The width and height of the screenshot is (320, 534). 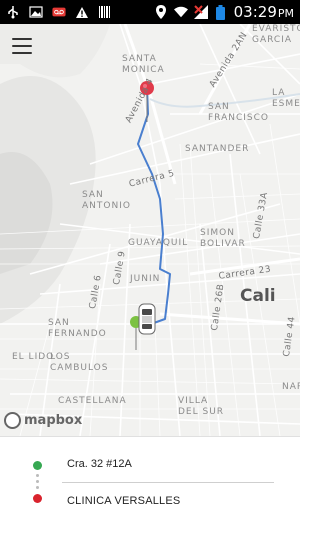 What do you see at coordinates (200, 12) in the screenshot?
I see `signal-icon` at bounding box center [200, 12].